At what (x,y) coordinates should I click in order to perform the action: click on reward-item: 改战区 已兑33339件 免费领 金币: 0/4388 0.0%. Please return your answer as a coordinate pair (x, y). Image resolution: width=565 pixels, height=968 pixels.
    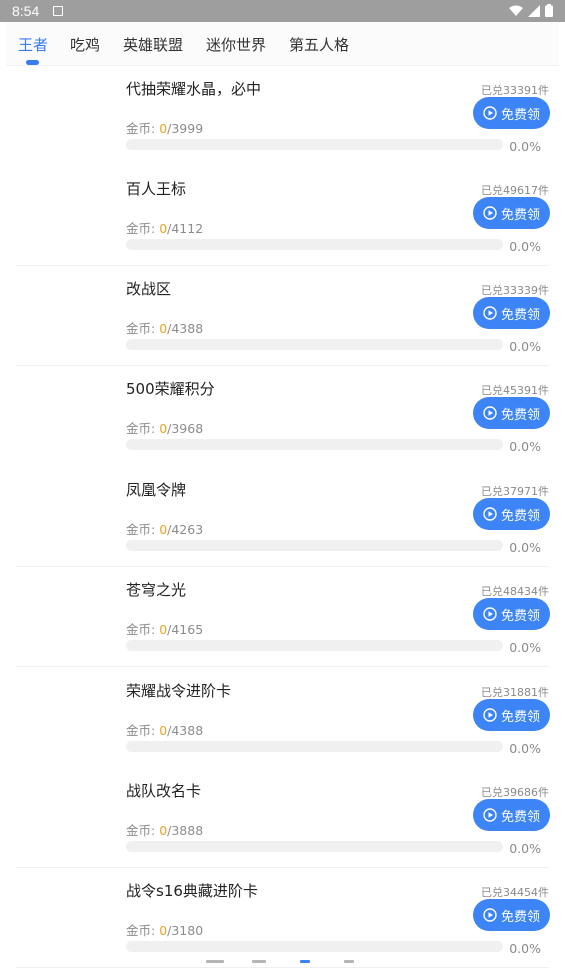
    Looking at the image, I should click on (282, 316).